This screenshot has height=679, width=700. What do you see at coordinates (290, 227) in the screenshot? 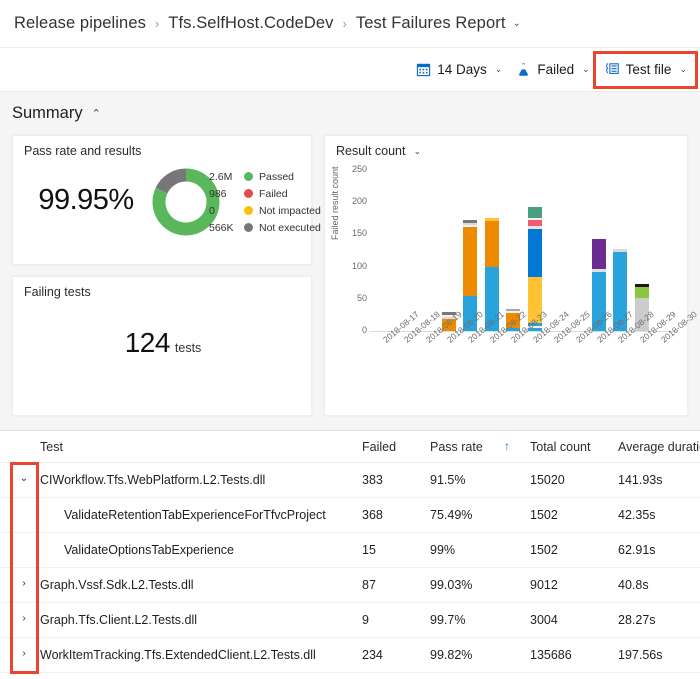
I see `legend-item-label: Not executed` at bounding box center [290, 227].